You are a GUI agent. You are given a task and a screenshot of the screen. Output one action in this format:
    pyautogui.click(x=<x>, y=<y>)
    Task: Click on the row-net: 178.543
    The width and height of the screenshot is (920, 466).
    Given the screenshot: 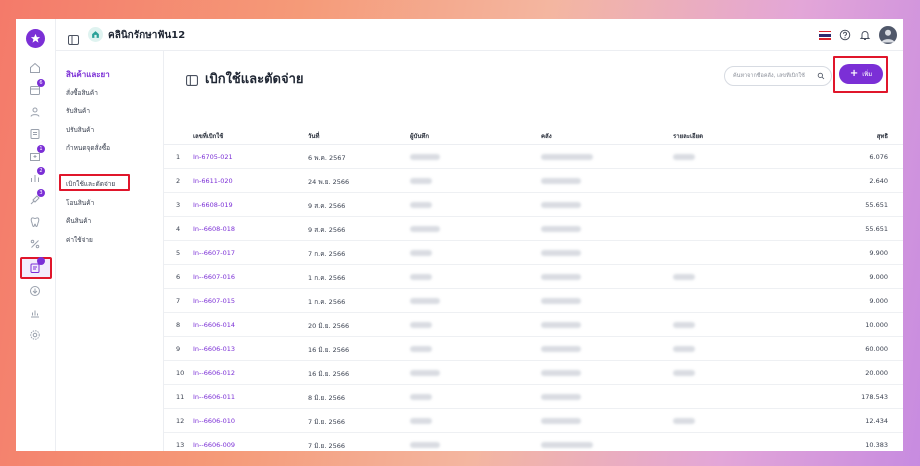 What is the action you would take?
    pyautogui.click(x=874, y=397)
    